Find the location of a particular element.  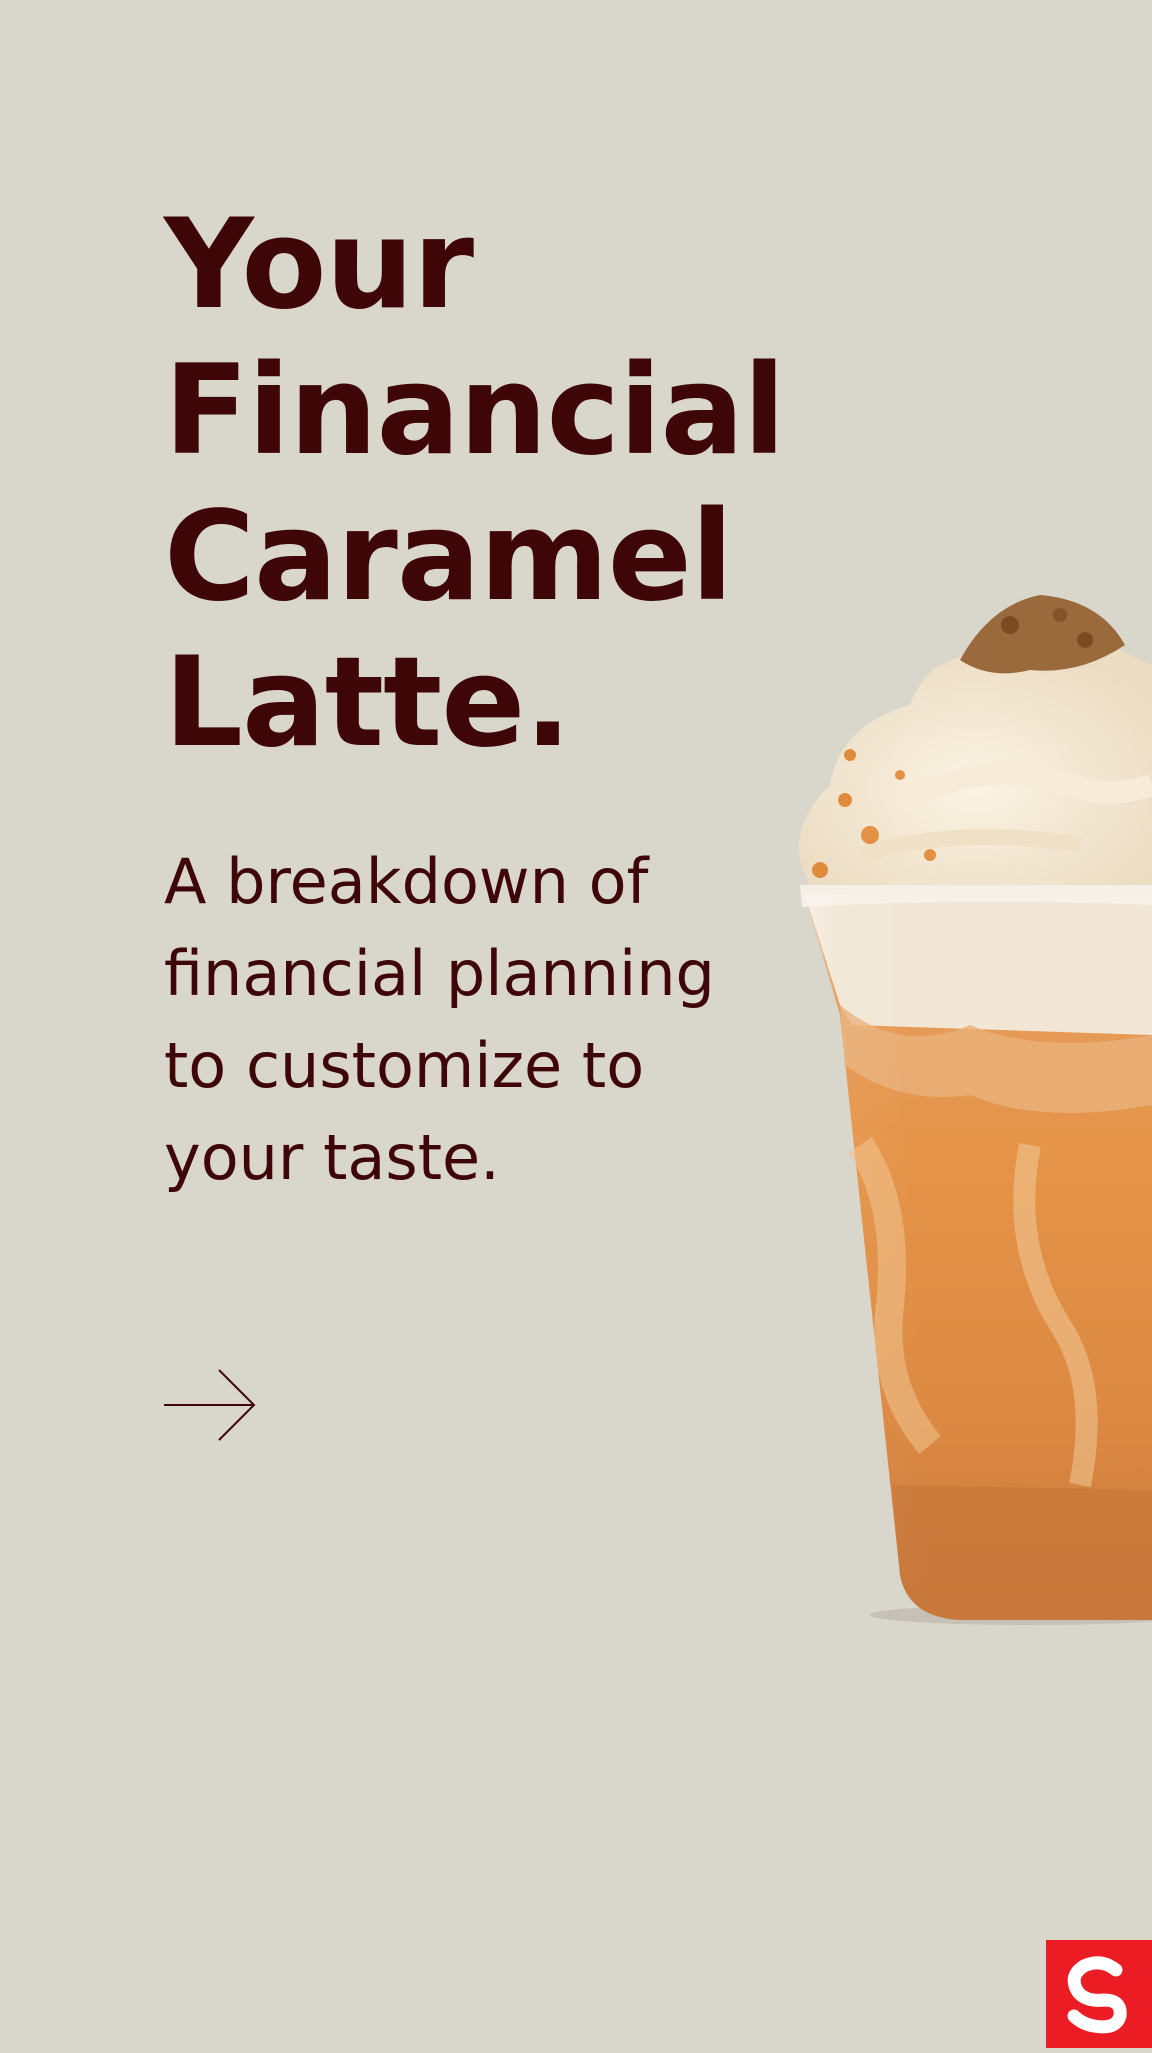

arrow-right-icon is located at coordinates (211, 1405).